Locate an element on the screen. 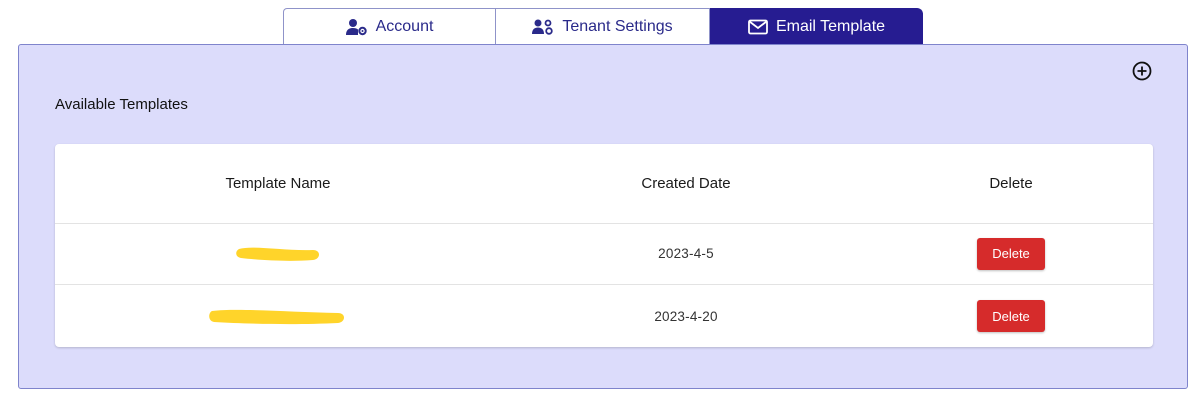 The height and width of the screenshot is (400, 1200). panel-title: Available Templates is located at coordinates (121, 104).